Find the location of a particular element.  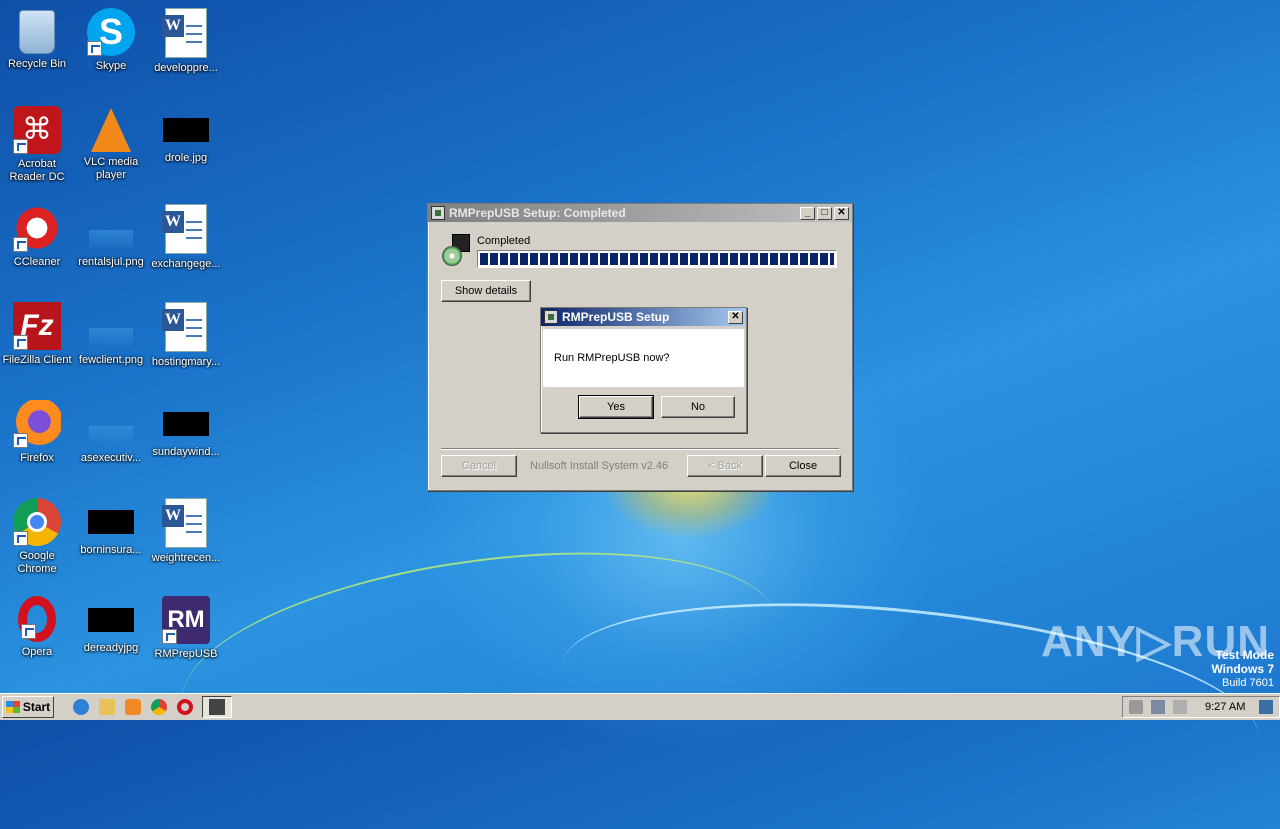

taskbar-item-rmprepusb-setup is located at coordinates (217, 707).